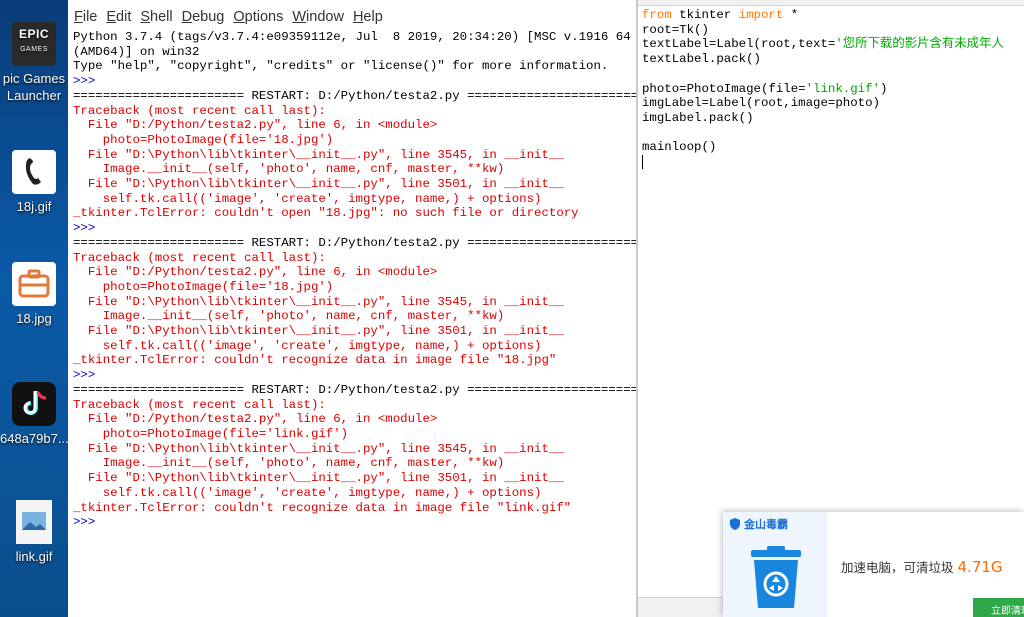 The width and height of the screenshot is (1024, 617). Describe the element at coordinates (33, 34) in the screenshot. I see `epic-logo-text: EPIC` at that location.